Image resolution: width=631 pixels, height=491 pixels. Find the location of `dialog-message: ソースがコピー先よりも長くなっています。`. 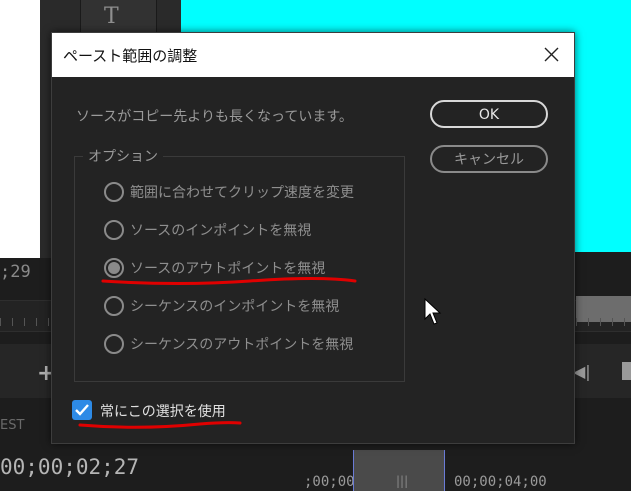

dialog-message: ソースがコピー先よりも長くなっています。 is located at coordinates (214, 117).